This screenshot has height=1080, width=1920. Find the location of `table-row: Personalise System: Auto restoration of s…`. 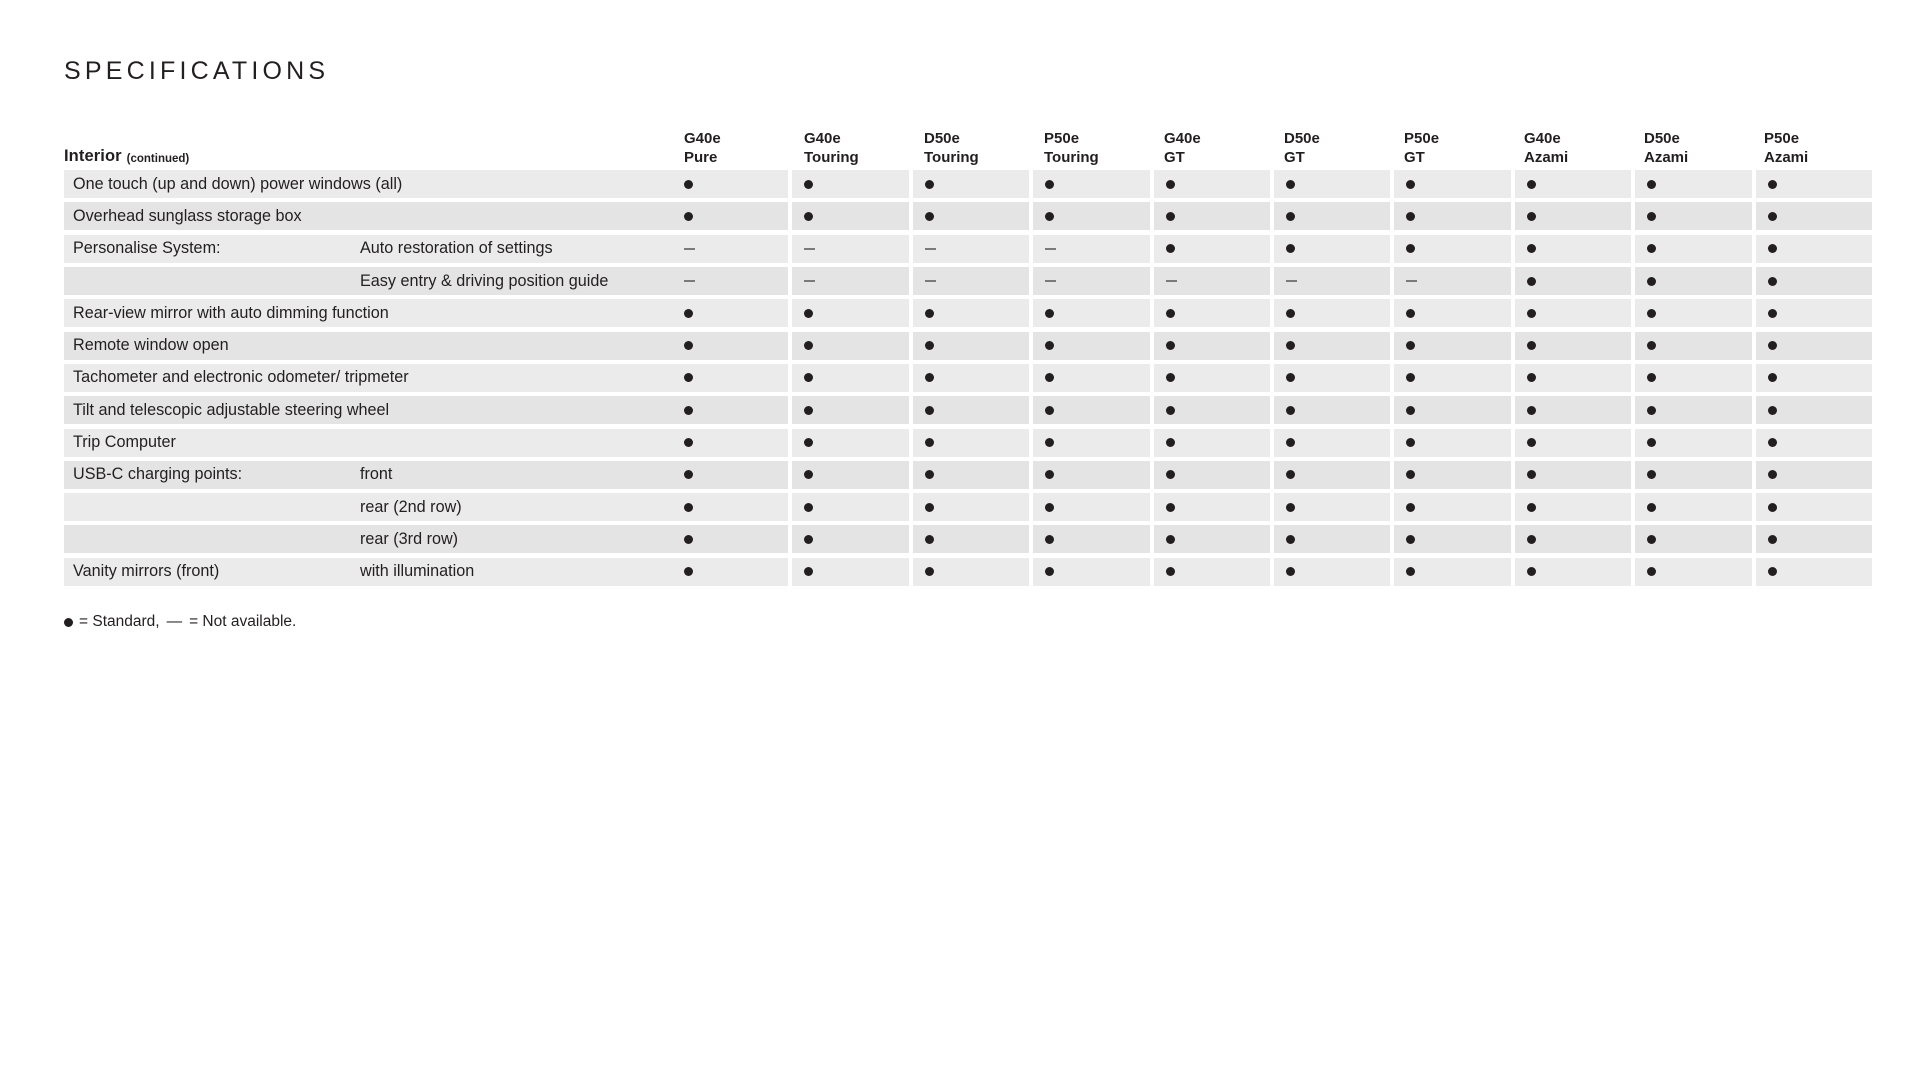

table-row: Personalise System: Auto restoration of s… is located at coordinates (968, 249).